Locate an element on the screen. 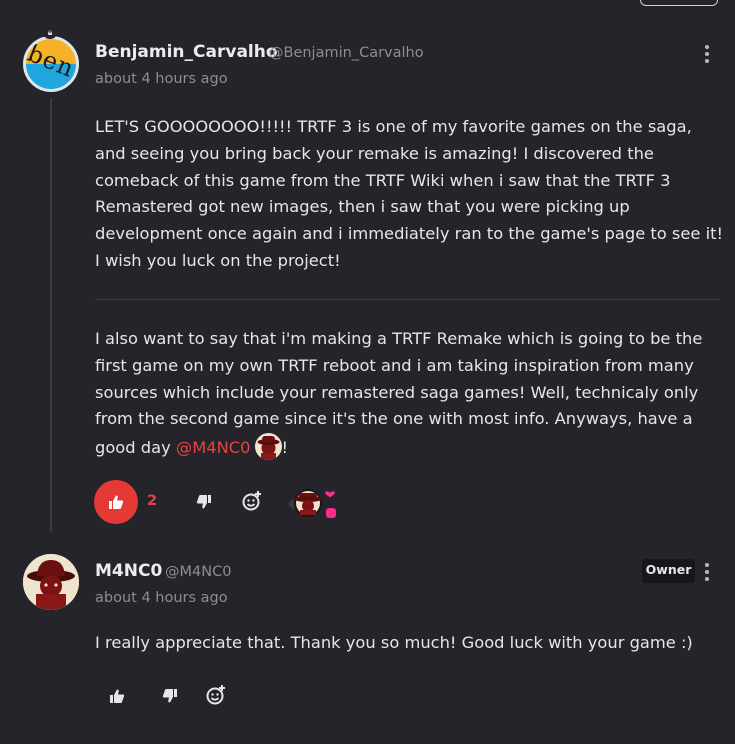 This screenshot has height=744, width=735. owner-badge: Owner is located at coordinates (668, 571).